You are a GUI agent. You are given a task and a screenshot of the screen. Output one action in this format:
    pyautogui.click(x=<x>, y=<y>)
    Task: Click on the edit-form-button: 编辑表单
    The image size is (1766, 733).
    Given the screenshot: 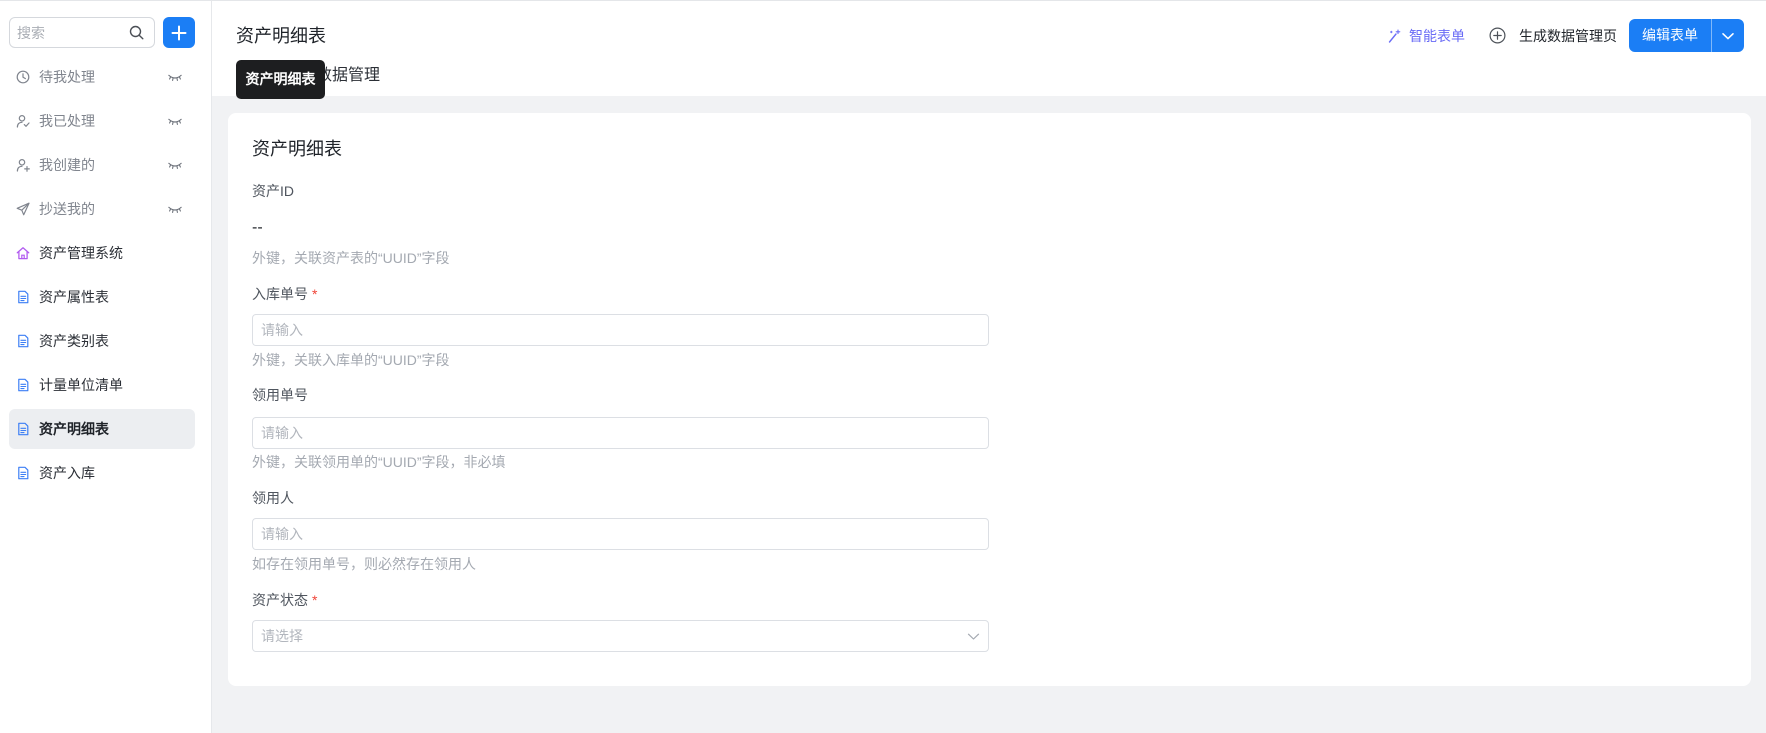 What is the action you would take?
    pyautogui.click(x=1670, y=35)
    